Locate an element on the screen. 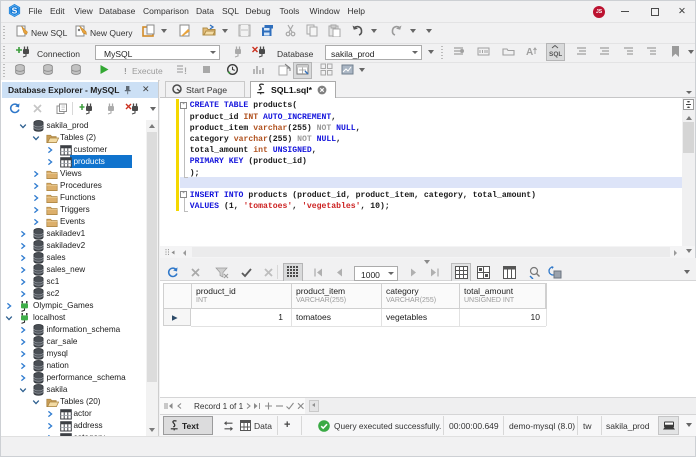 The height and width of the screenshot is (457, 696). svg-text: A is located at coordinates (529, 52).